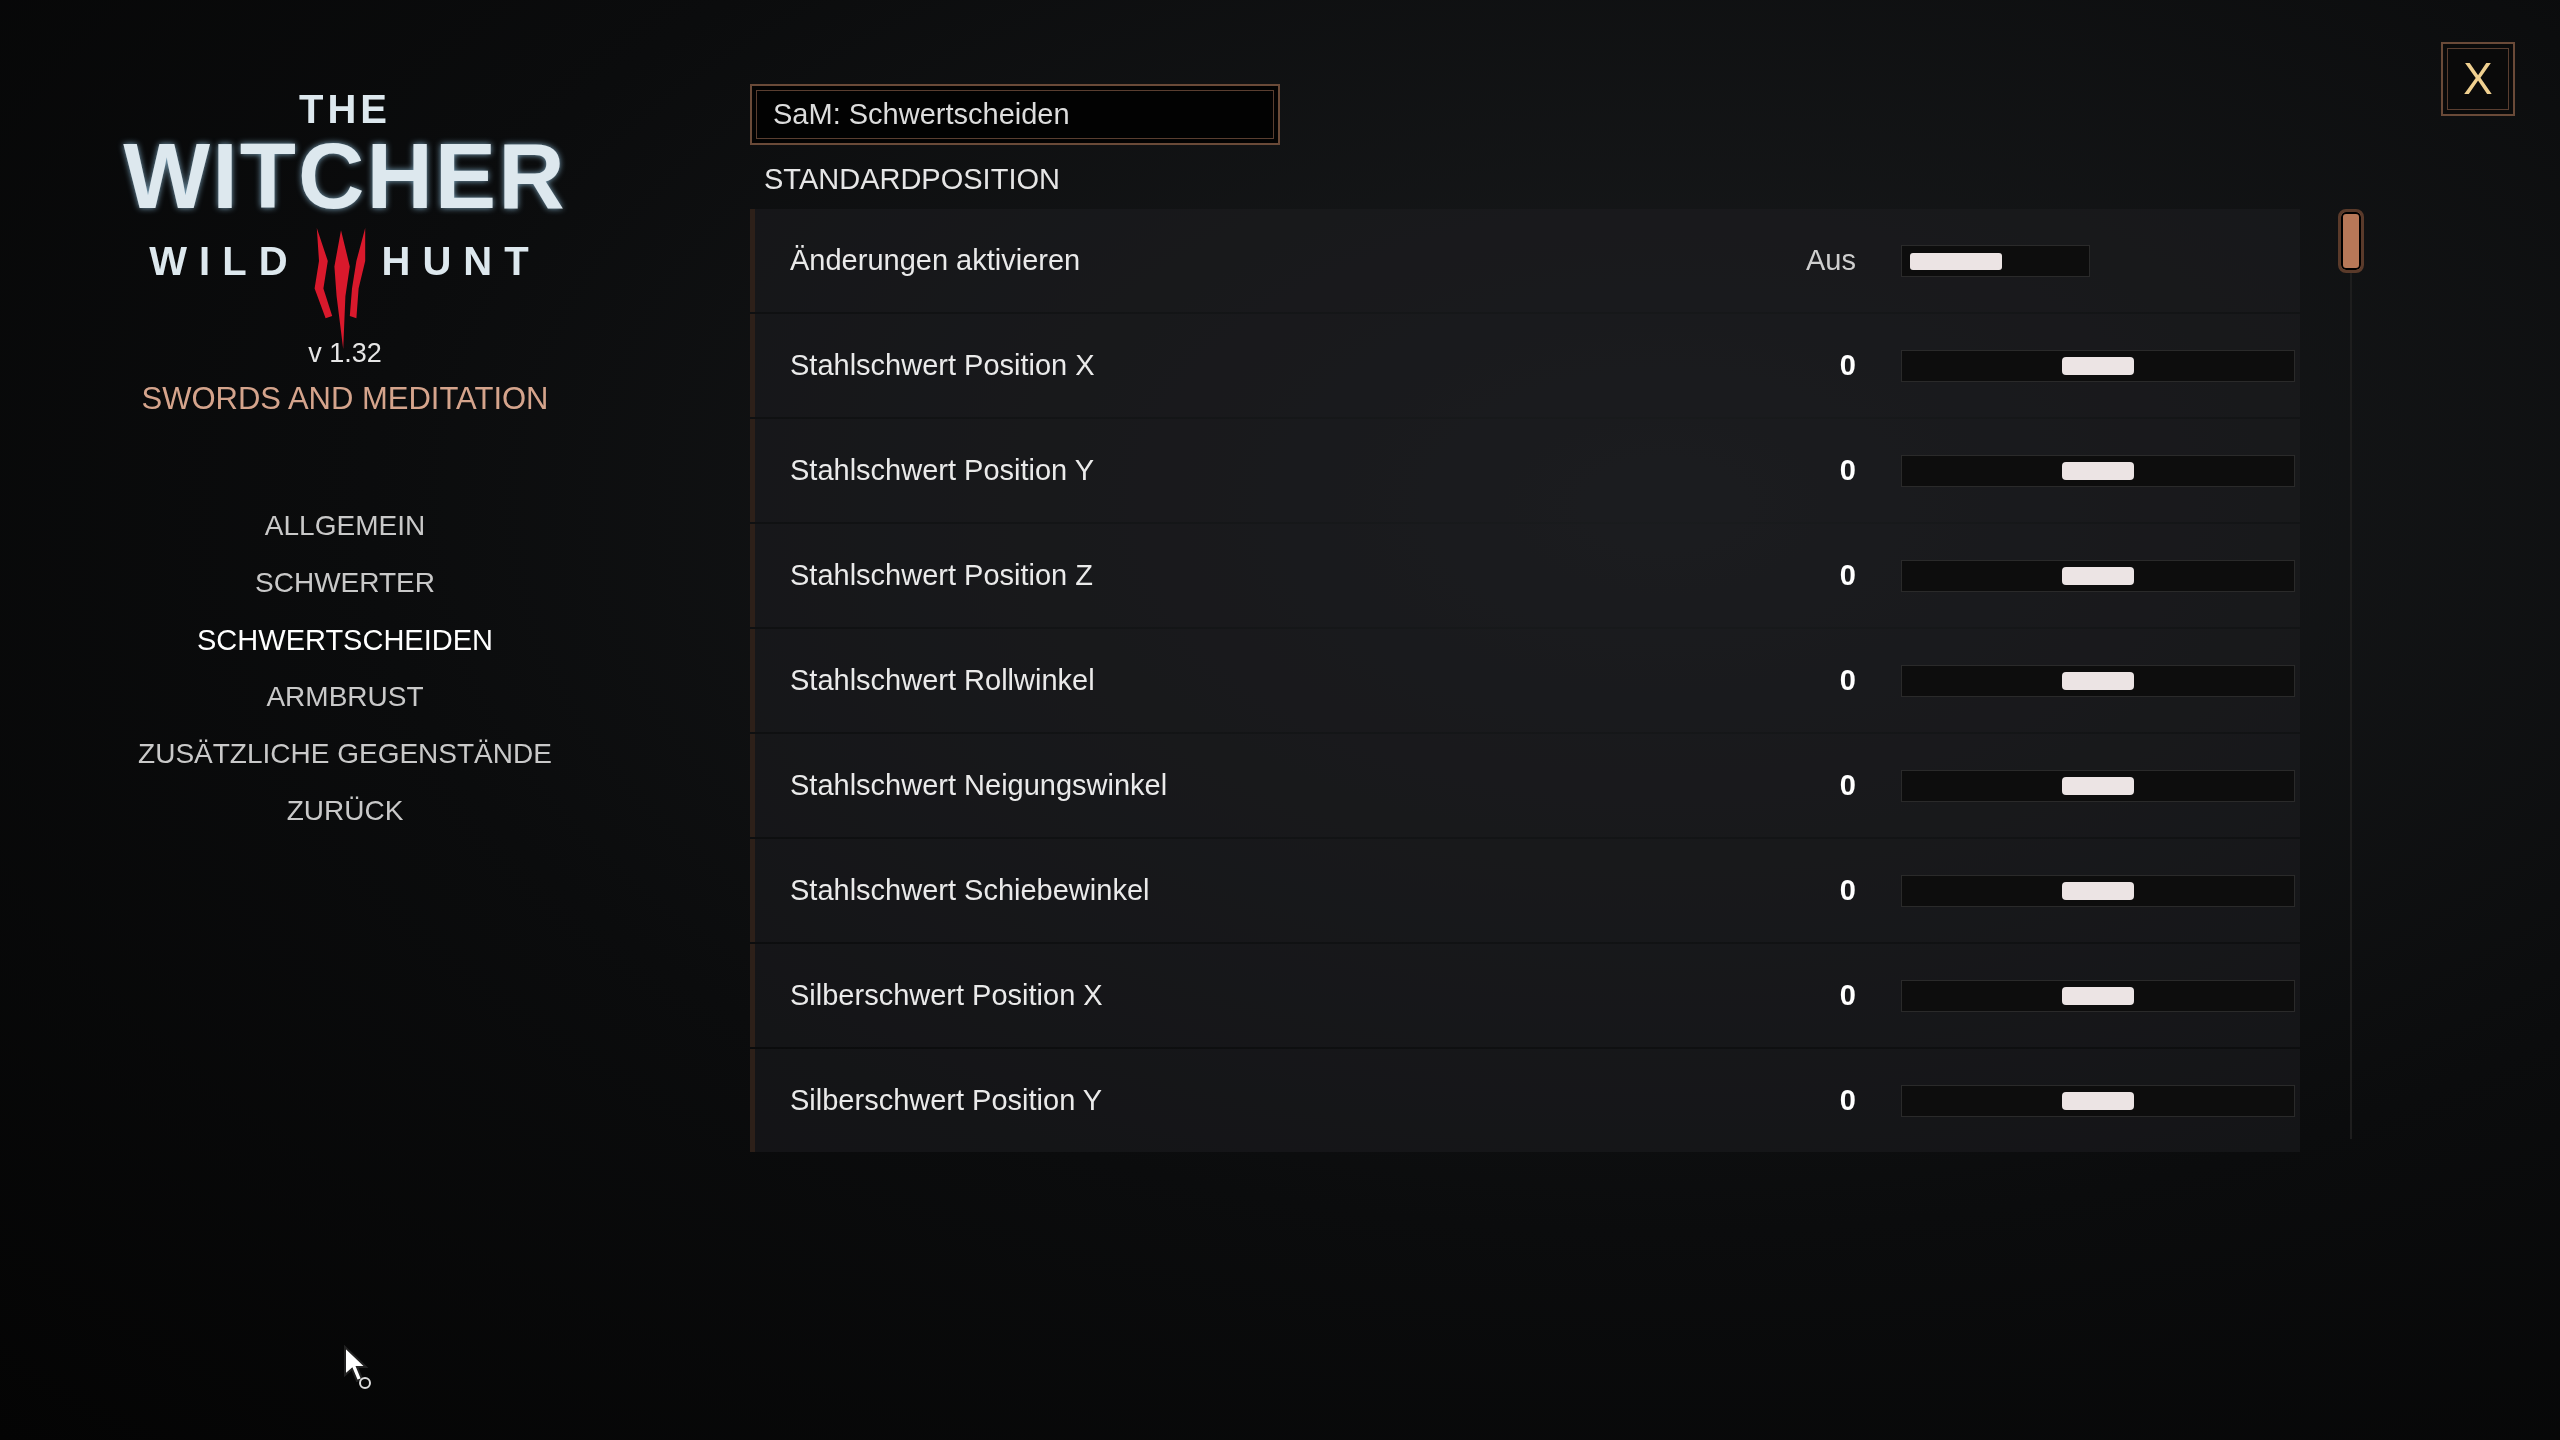 The width and height of the screenshot is (2560, 1440). I want to click on option-row: Stahlschwert Neigungswinkel 0, so click(1525, 785).